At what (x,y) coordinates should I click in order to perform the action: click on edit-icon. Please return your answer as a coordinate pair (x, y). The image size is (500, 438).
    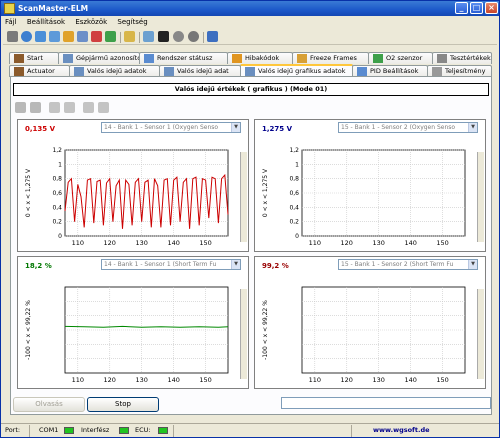
    Looking at the image, I should click on (69, 107).